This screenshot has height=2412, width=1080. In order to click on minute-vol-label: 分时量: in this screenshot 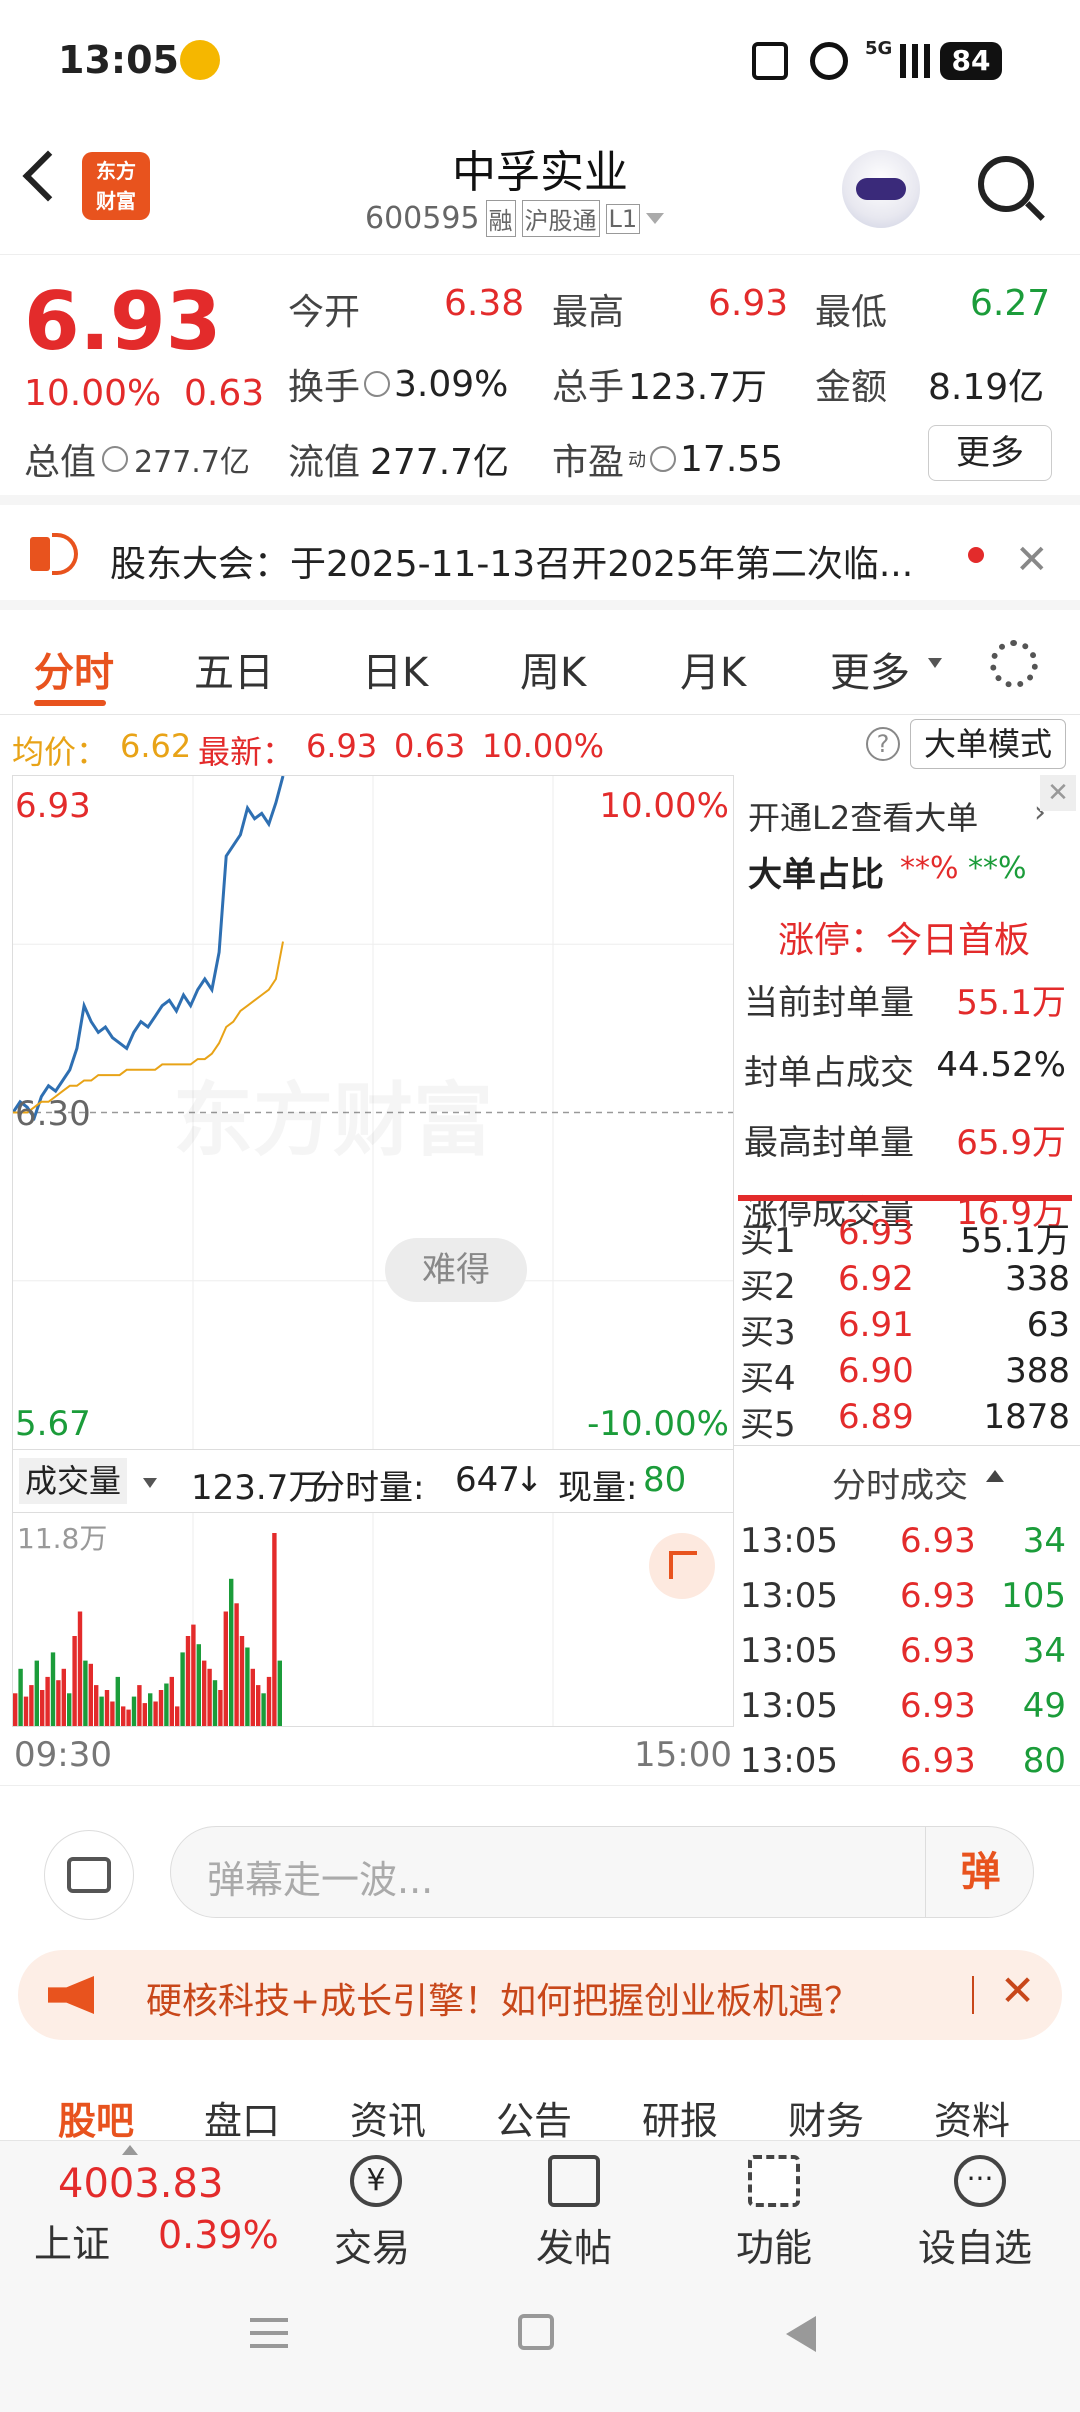, I will do `click(368, 1488)`.